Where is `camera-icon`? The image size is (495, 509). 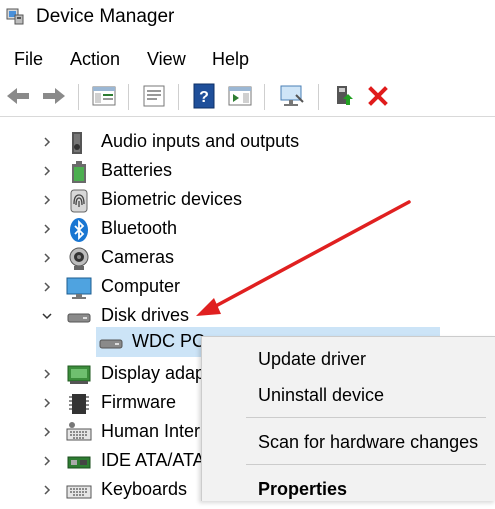
camera-icon is located at coordinates (79, 259).